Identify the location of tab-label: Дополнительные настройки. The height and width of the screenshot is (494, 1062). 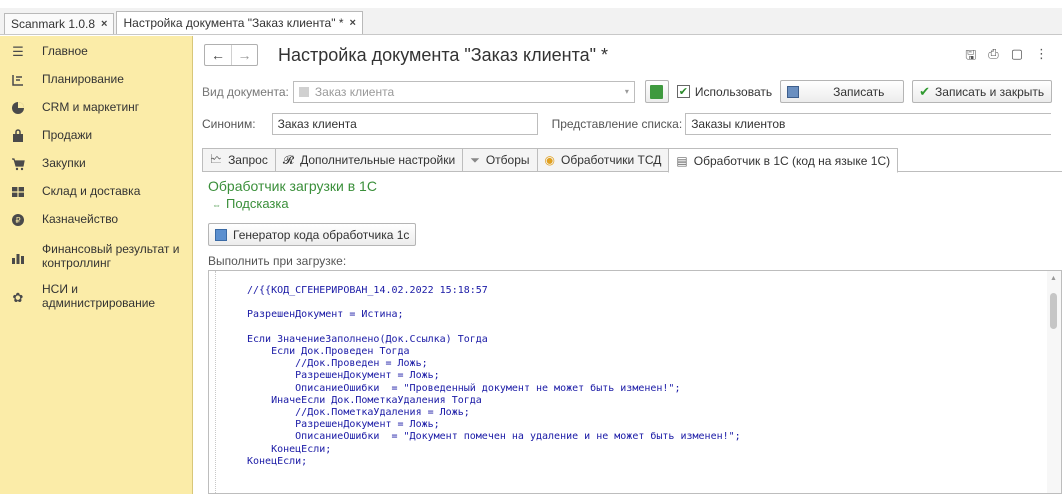
(378, 160).